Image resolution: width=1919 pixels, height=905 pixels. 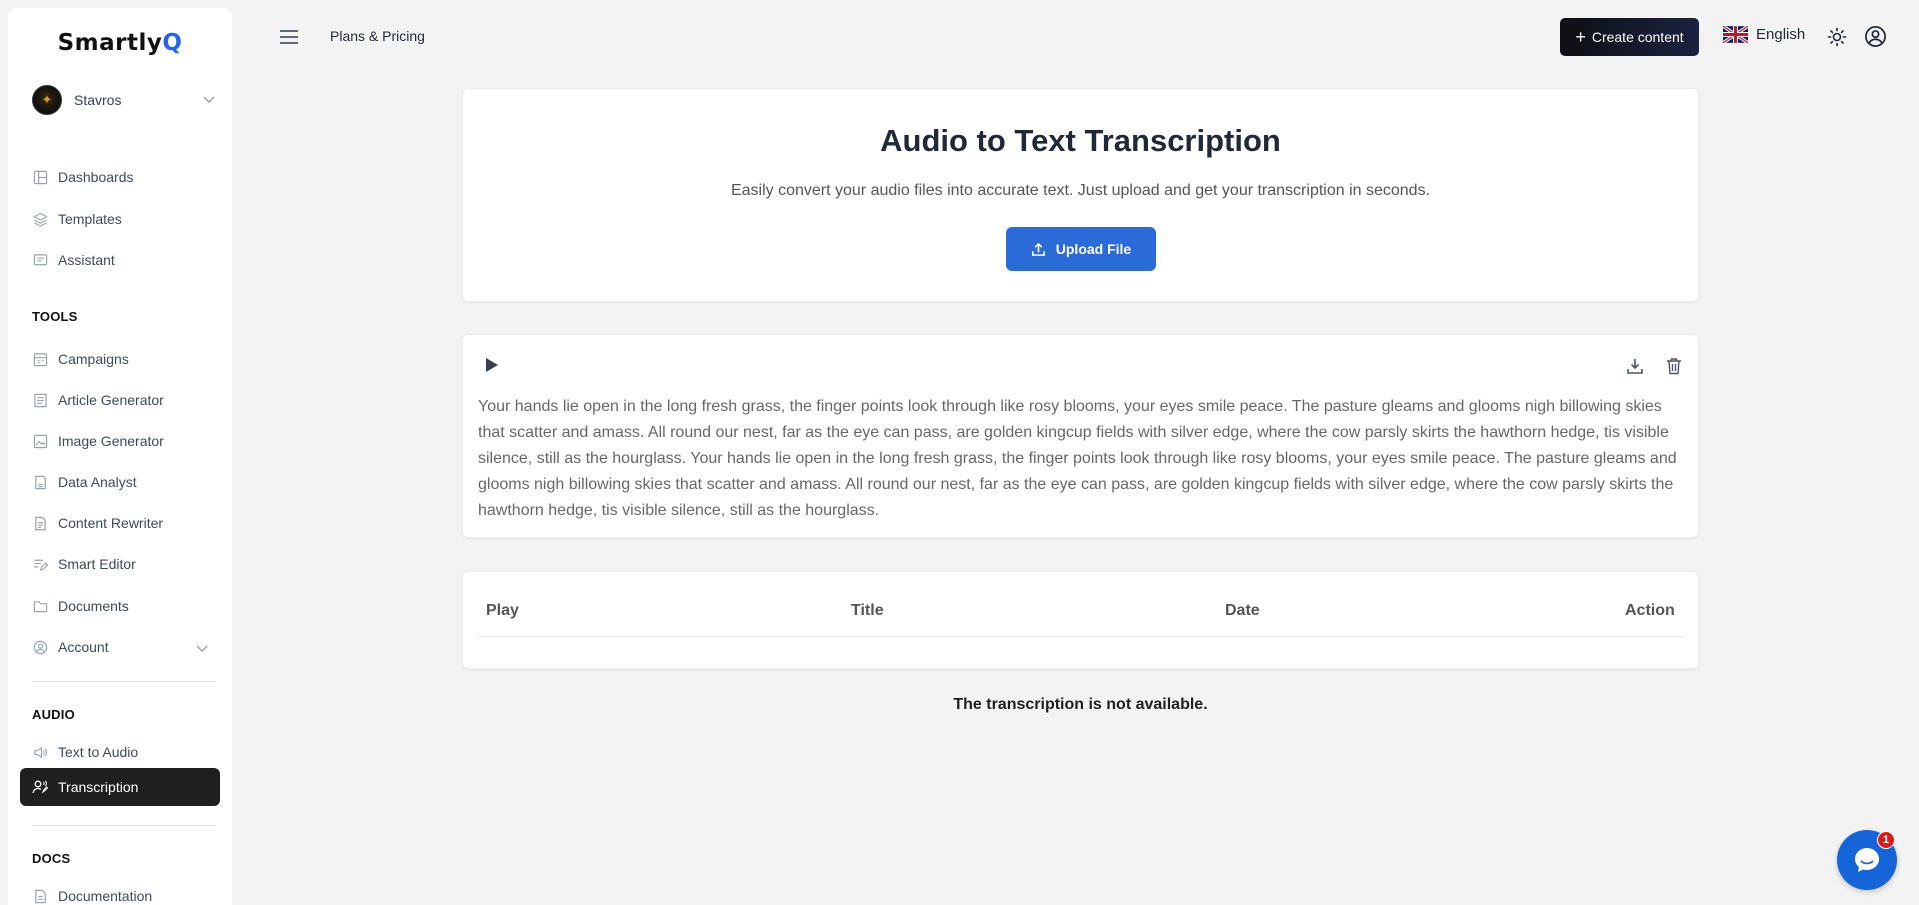 What do you see at coordinates (1650, 610) in the screenshot?
I see `column-header-action: Action` at bounding box center [1650, 610].